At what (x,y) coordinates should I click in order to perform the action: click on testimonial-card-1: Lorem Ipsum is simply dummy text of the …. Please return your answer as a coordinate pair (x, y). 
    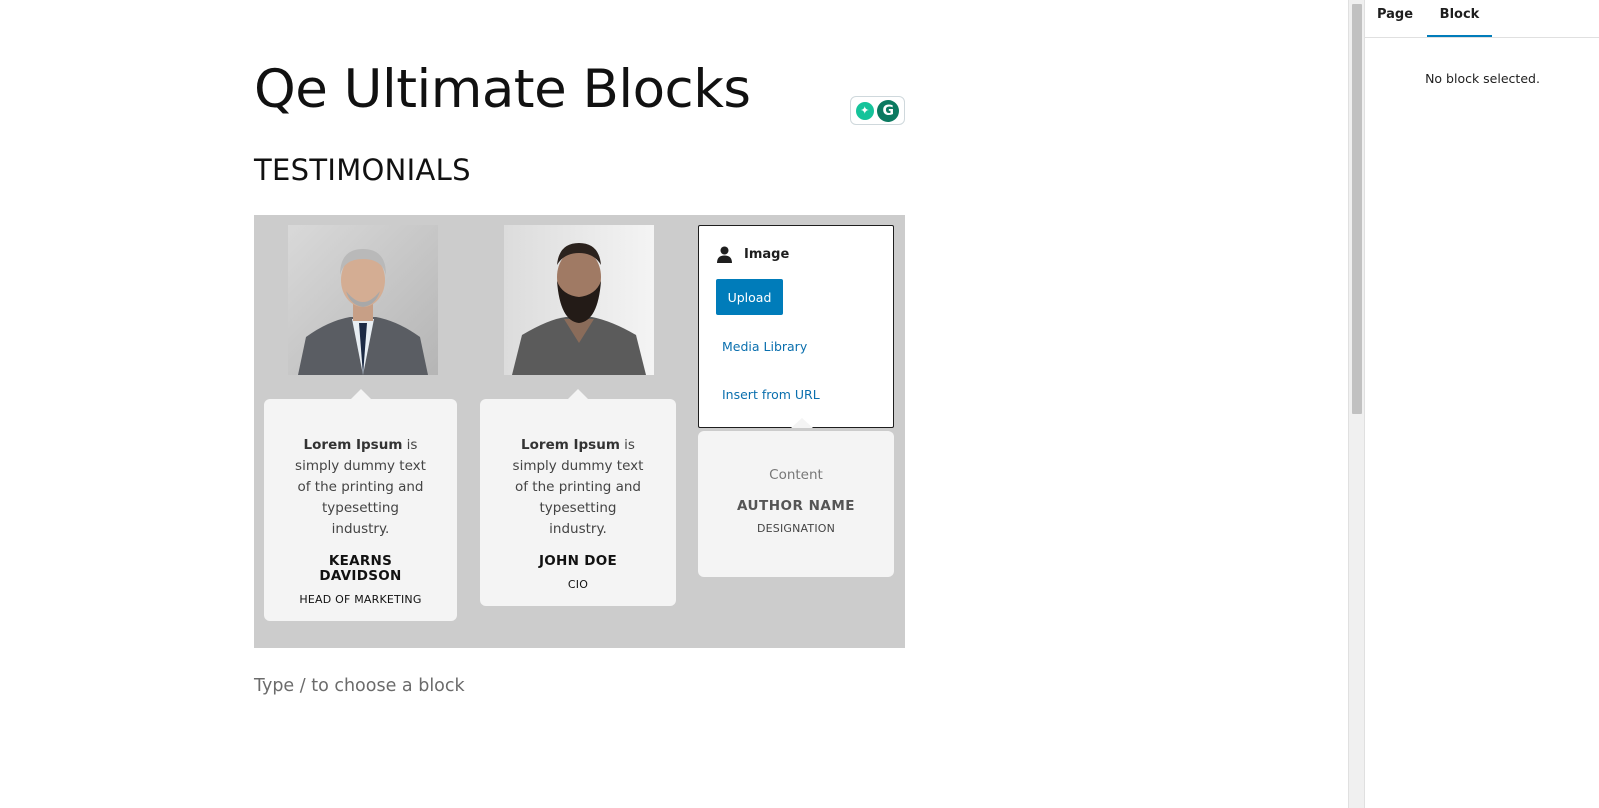
    Looking at the image, I should click on (360, 505).